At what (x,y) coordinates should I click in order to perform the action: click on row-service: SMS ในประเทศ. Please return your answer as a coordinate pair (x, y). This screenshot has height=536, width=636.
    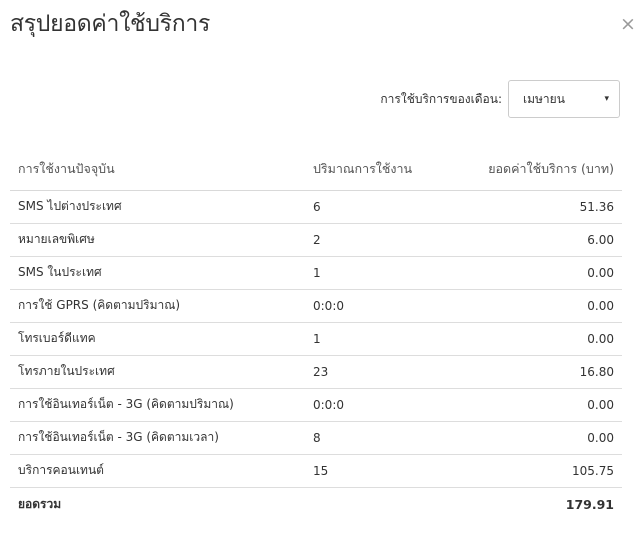
    Looking at the image, I should click on (157, 273).